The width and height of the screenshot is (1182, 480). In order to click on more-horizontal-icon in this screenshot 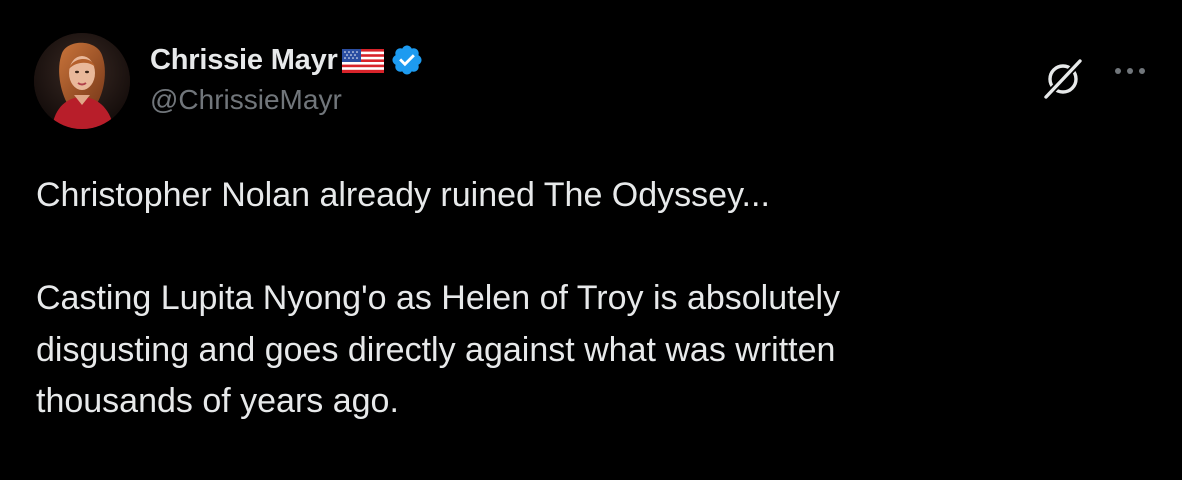, I will do `click(1132, 71)`.